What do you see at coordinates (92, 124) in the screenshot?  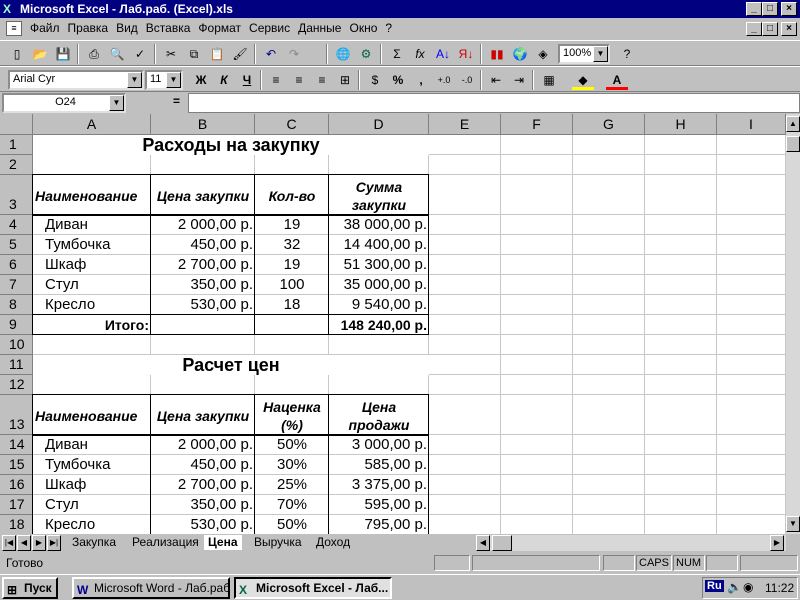 I see `column-header-a: A` at bounding box center [92, 124].